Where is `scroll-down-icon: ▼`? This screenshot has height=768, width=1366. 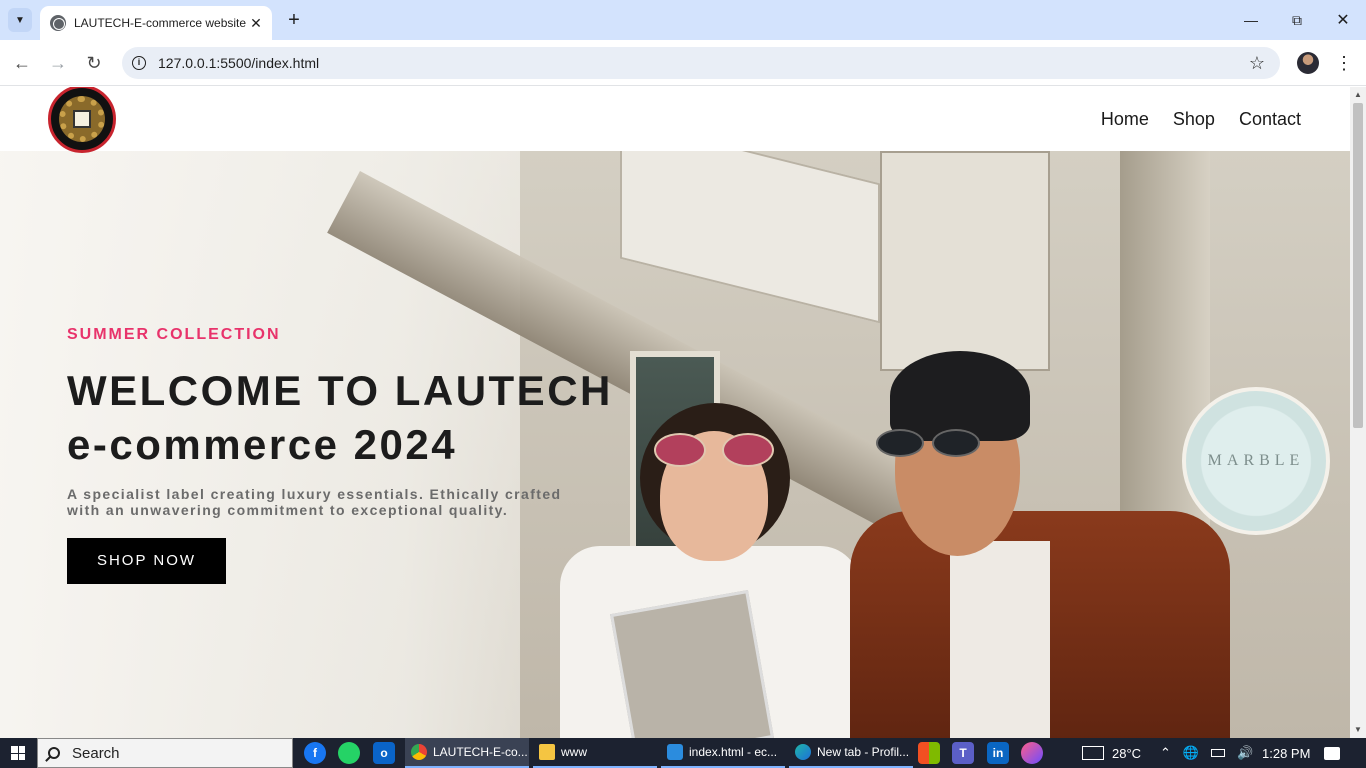 scroll-down-icon: ▼ is located at coordinates (1358, 730).